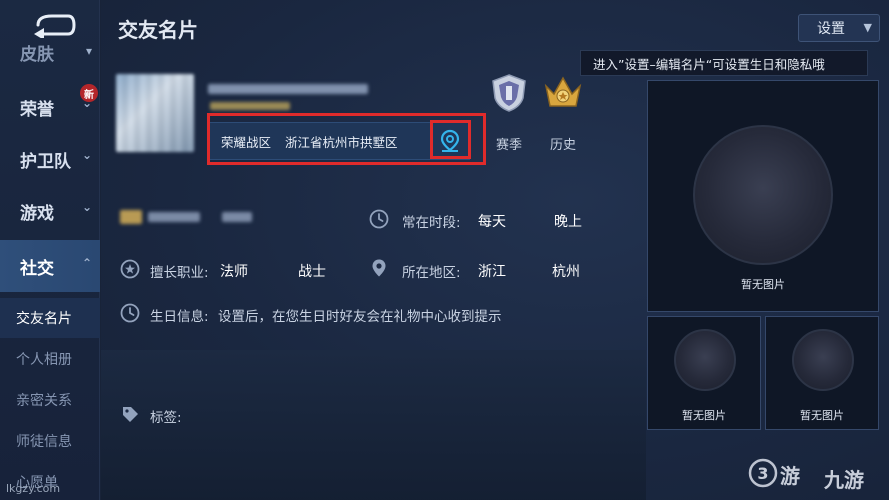 The width and height of the screenshot is (889, 500). Describe the element at coordinates (44, 360) in the screenshot. I see `sub-item-label: 个人相册` at that location.